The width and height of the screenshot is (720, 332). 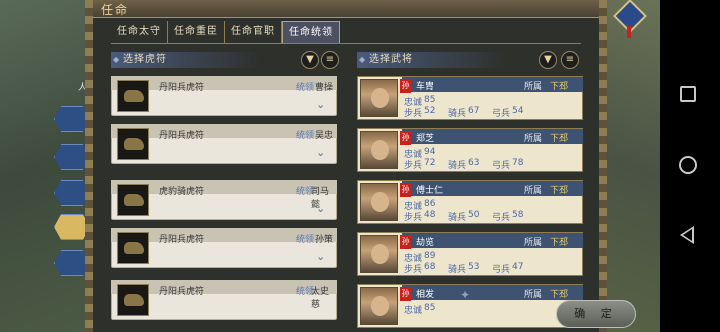 What do you see at coordinates (470, 150) in the screenshot?
I see `general-card: 孙 郑芝 所属 下邳 忠诚 94 步兵 72 骑兵 63 弓兵 78` at bounding box center [470, 150].